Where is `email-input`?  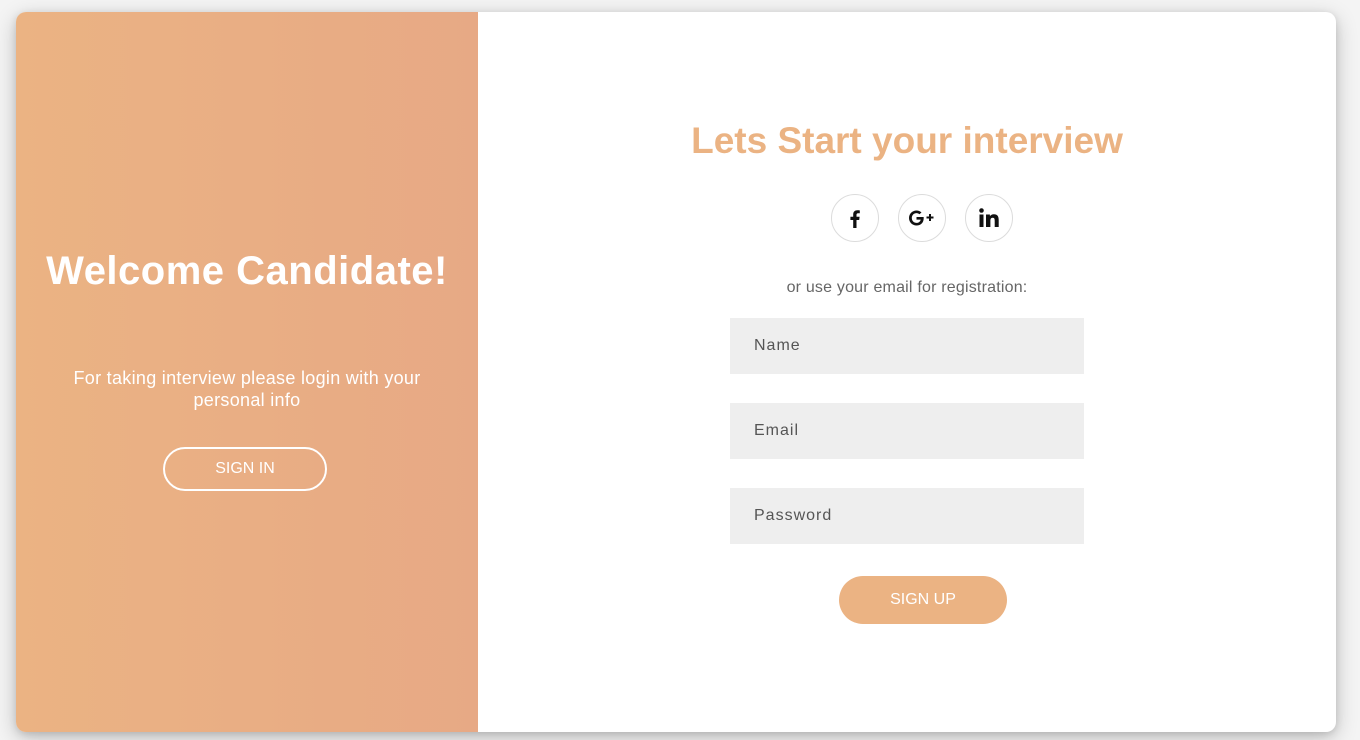 email-input is located at coordinates (907, 431).